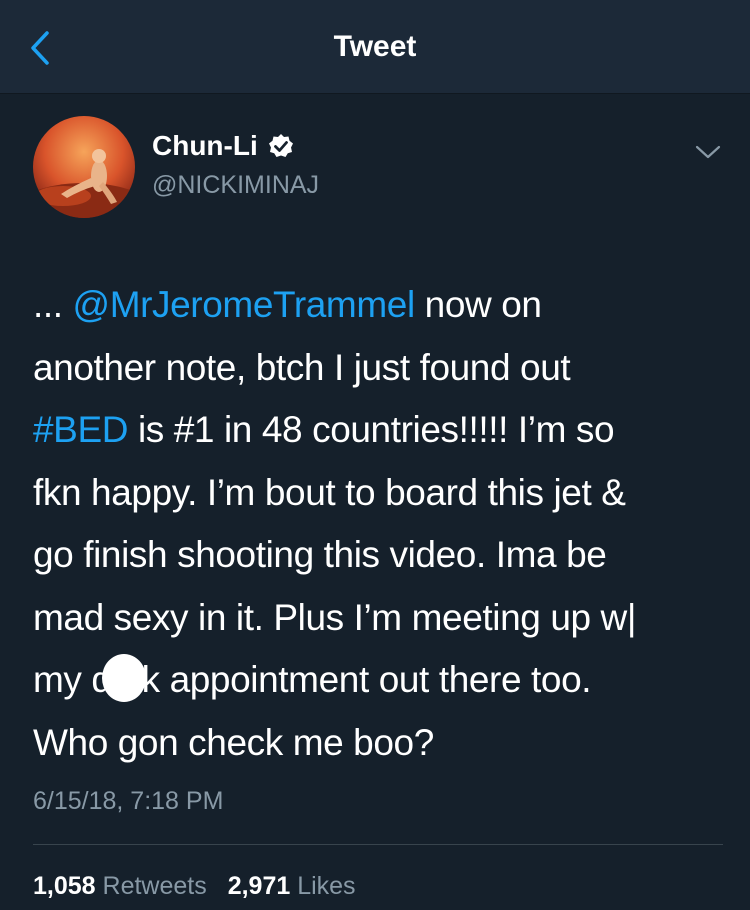 The height and width of the screenshot is (910, 750). What do you see at coordinates (259, 886) in the screenshot?
I see `likes-count: 2,971` at bounding box center [259, 886].